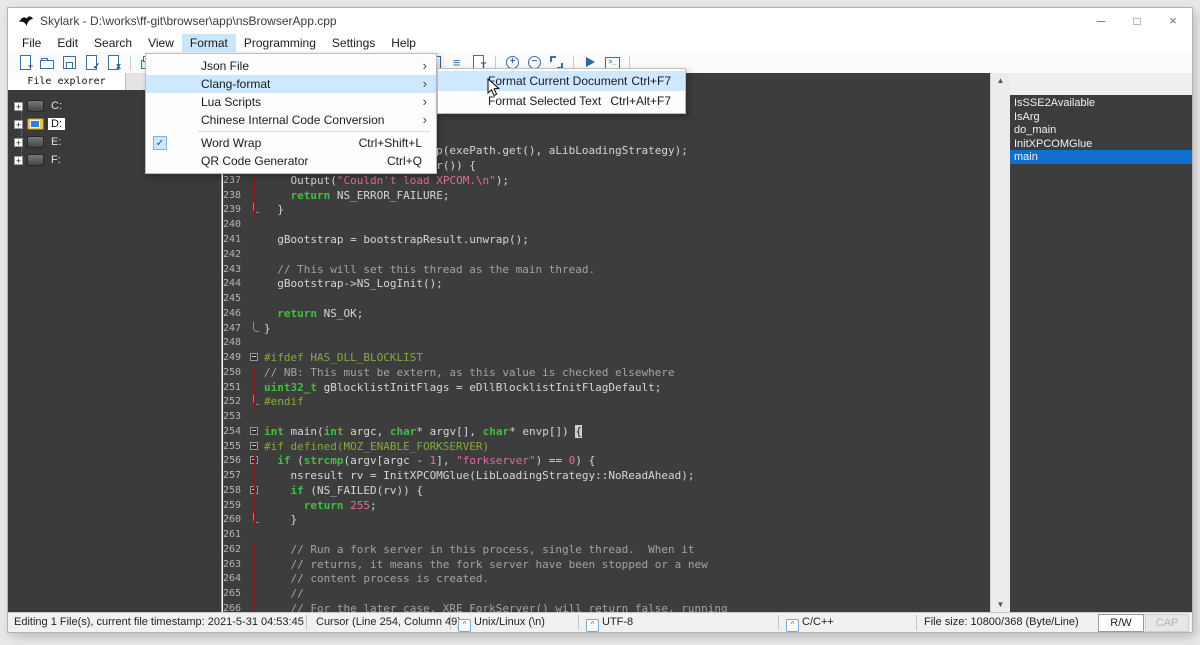  I want to click on drive-label: E:, so click(56, 142).